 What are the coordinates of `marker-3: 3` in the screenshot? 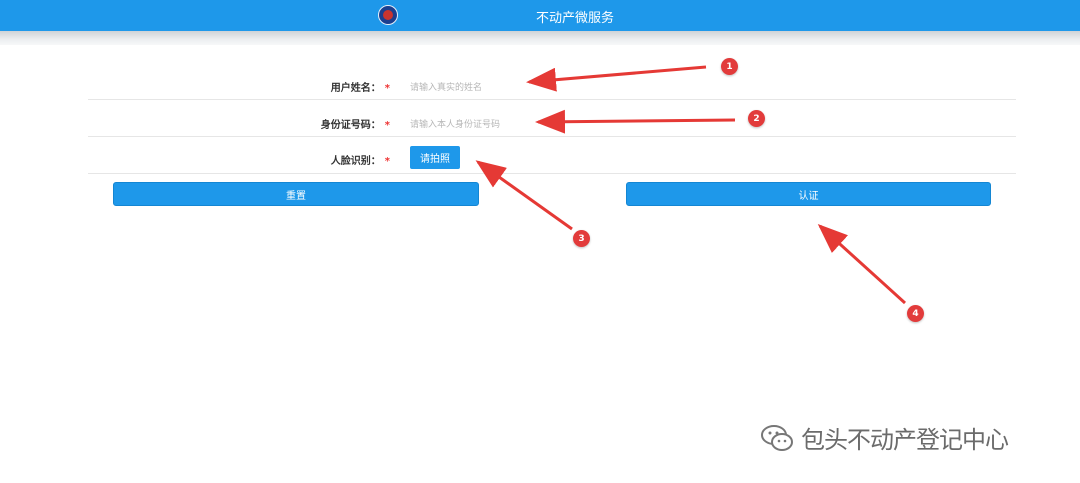 It's located at (581, 238).